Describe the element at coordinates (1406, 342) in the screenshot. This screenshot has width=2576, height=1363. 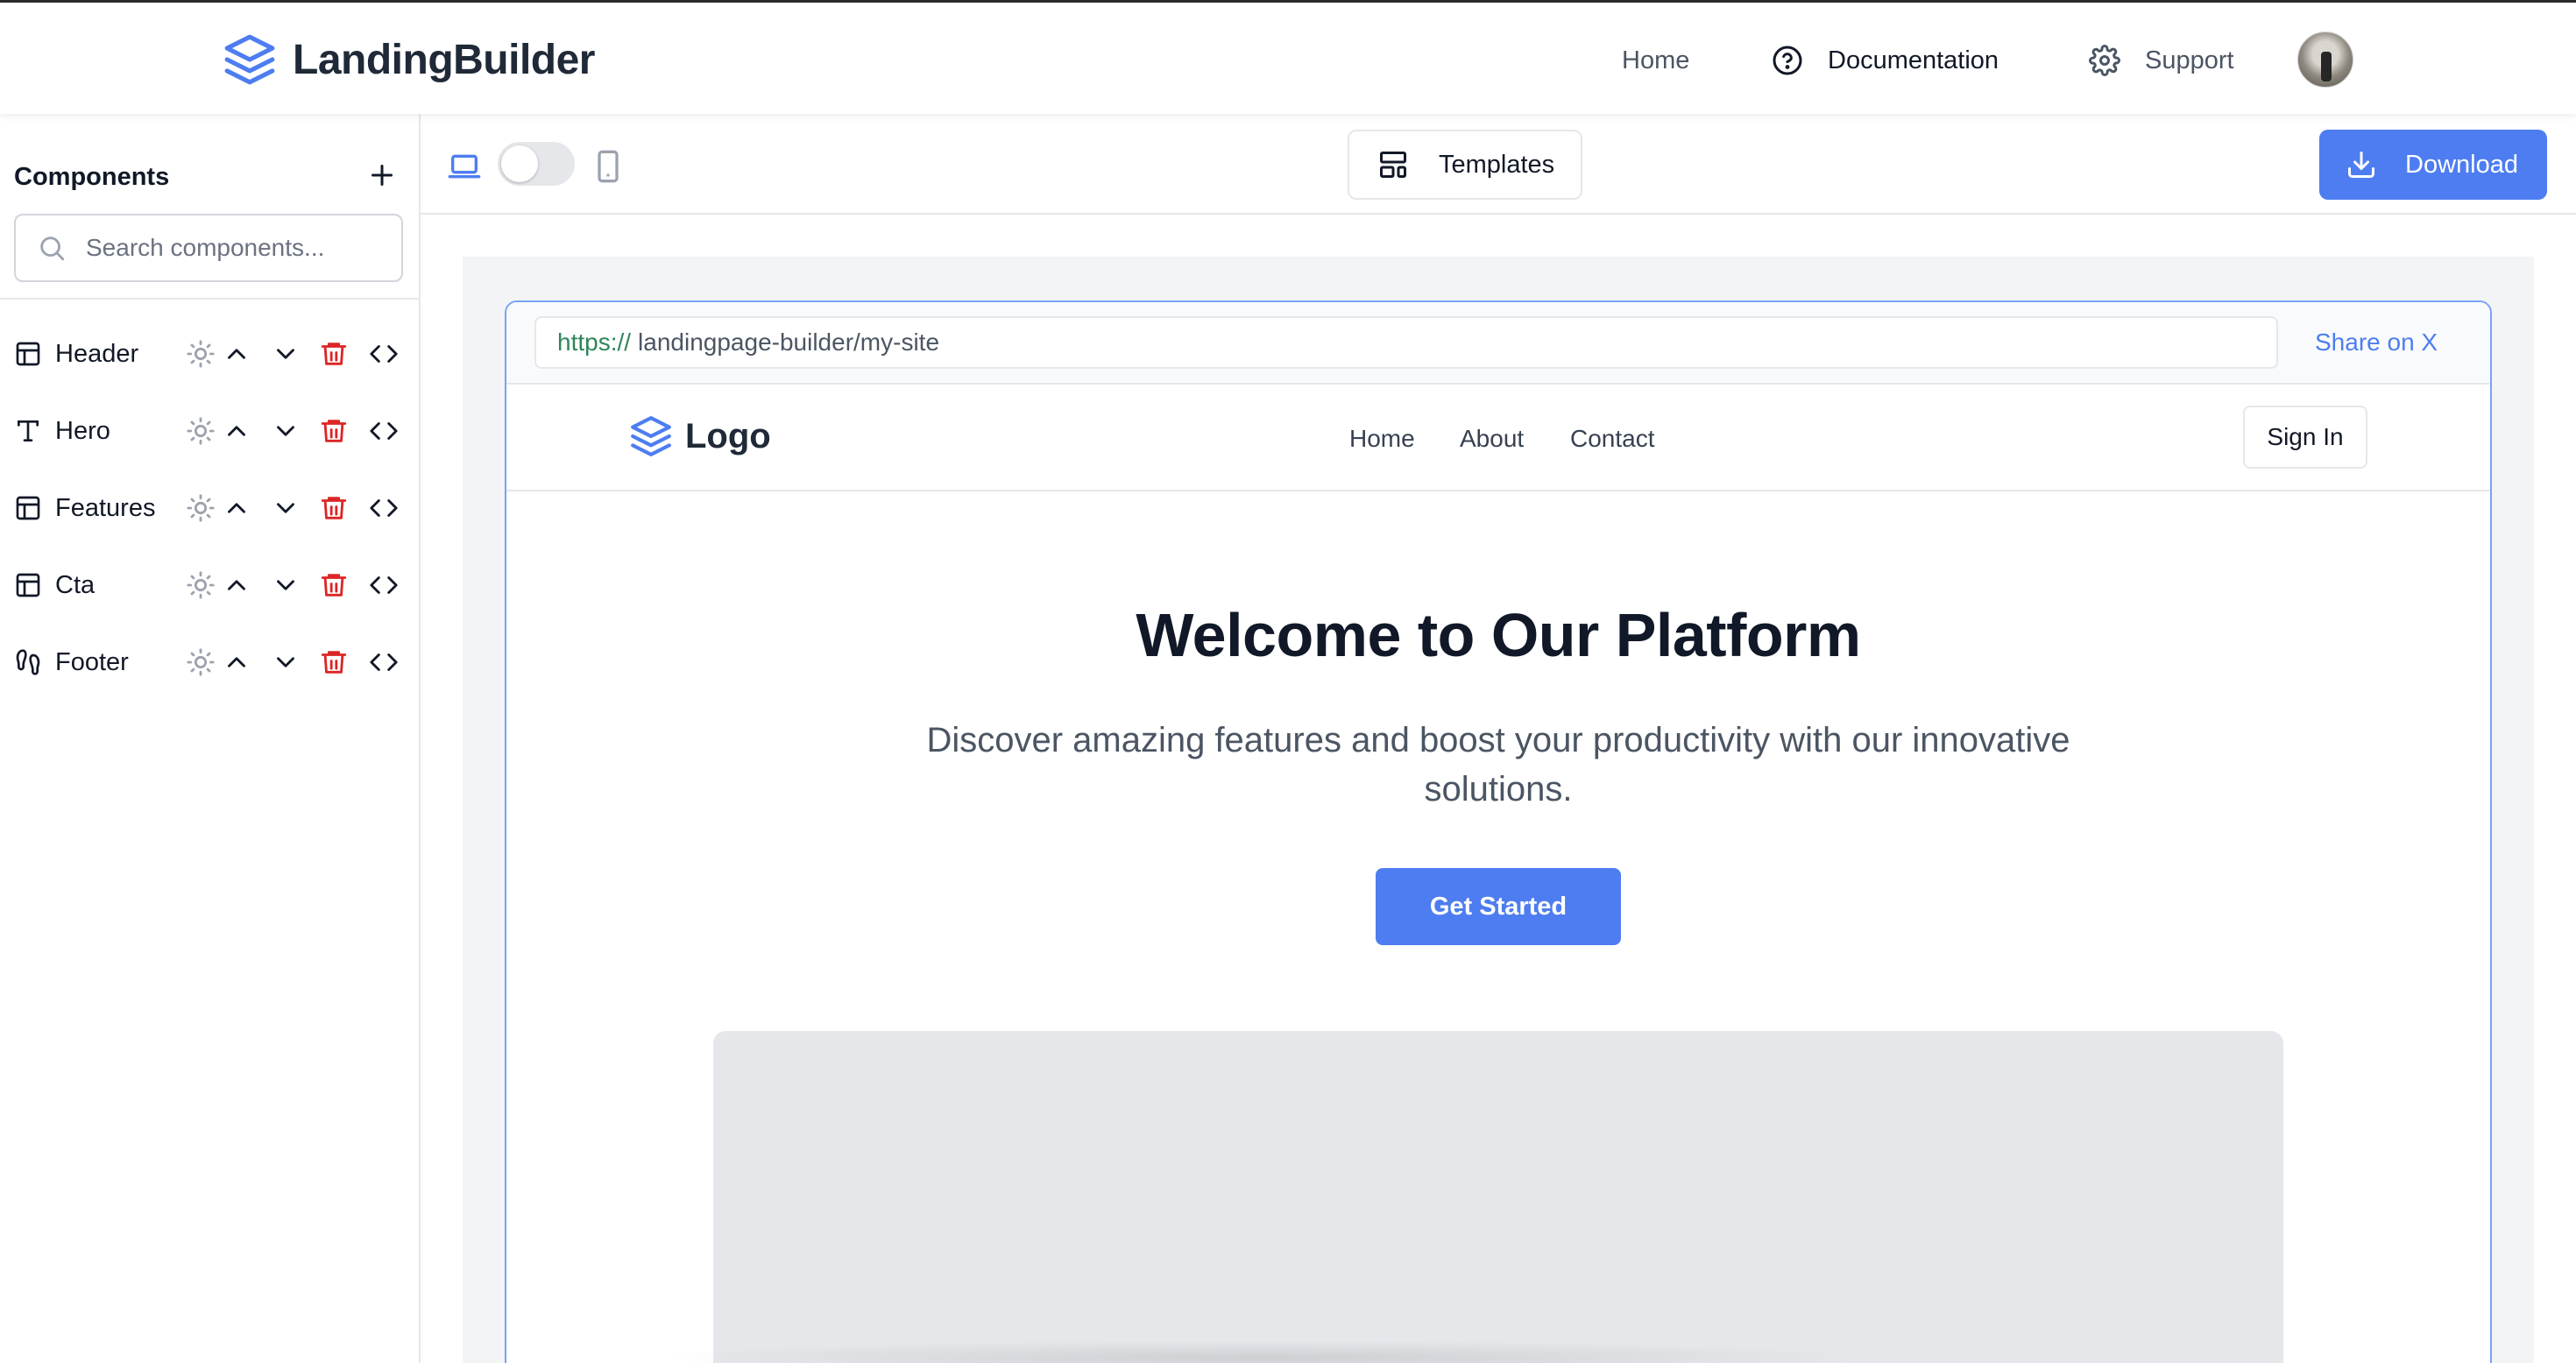
I see `url-field: https:// landingpage-builder/my-site` at that location.